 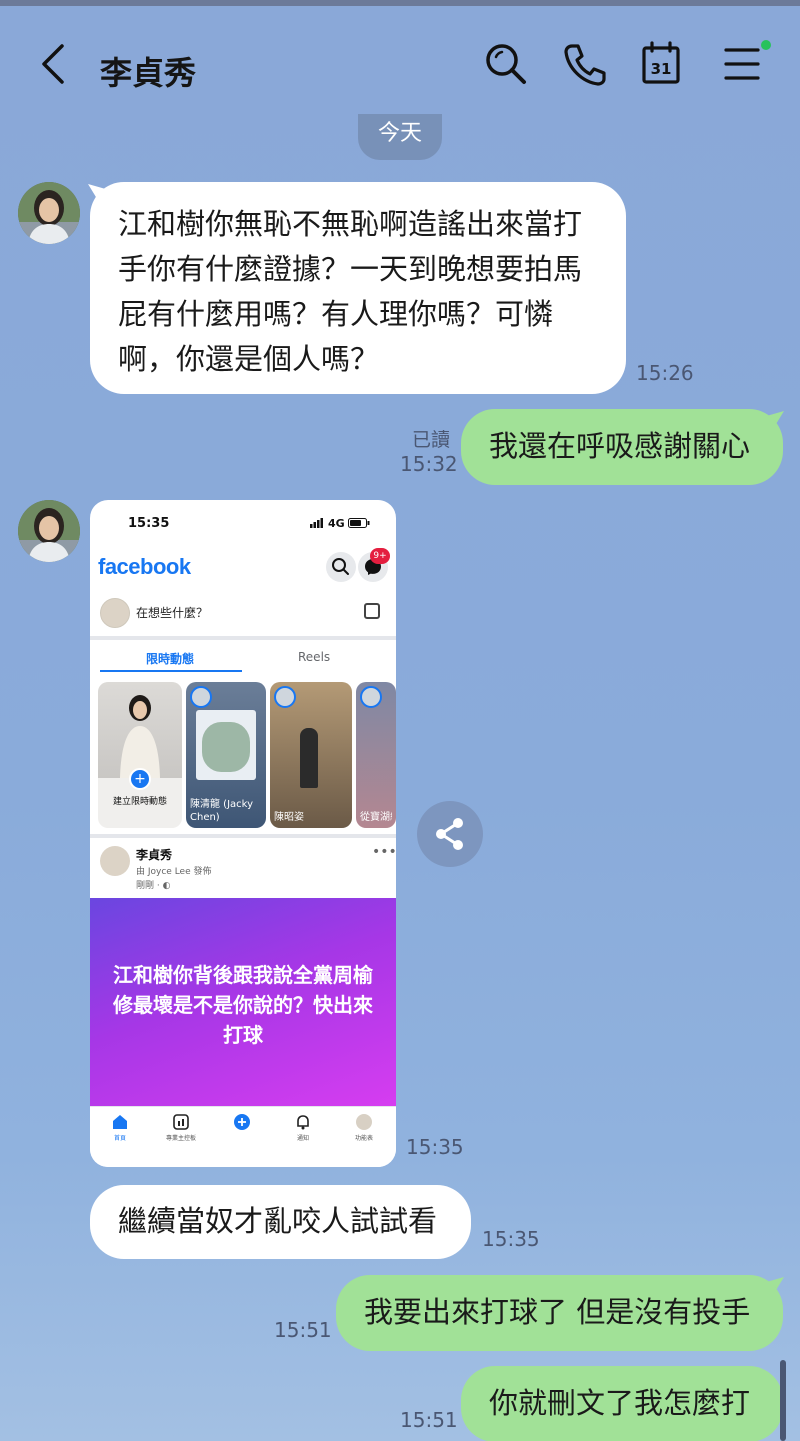 I want to click on message-text: 我要出來打球了 但是沒有投手, so click(x=557, y=1312).